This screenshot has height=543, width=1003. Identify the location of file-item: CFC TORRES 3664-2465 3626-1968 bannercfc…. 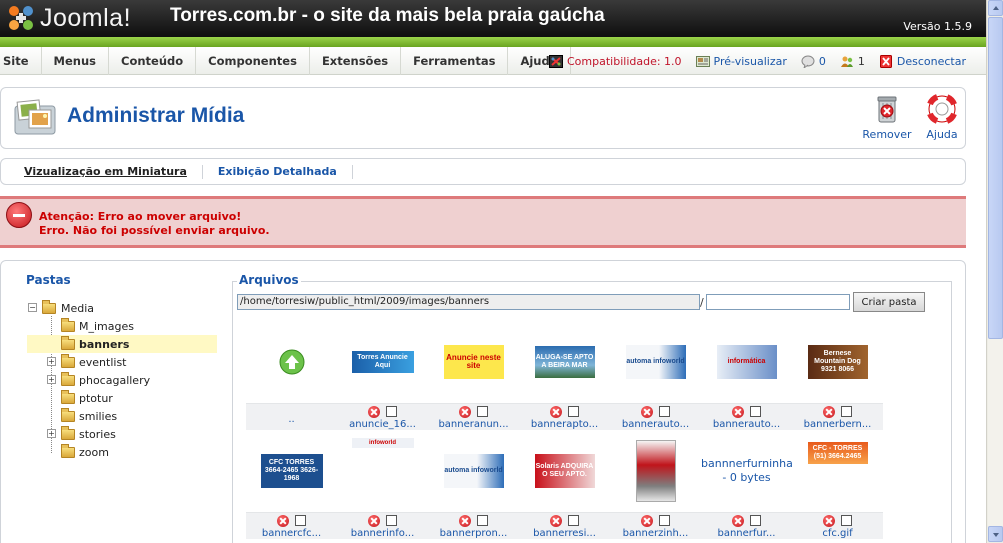
(291, 484).